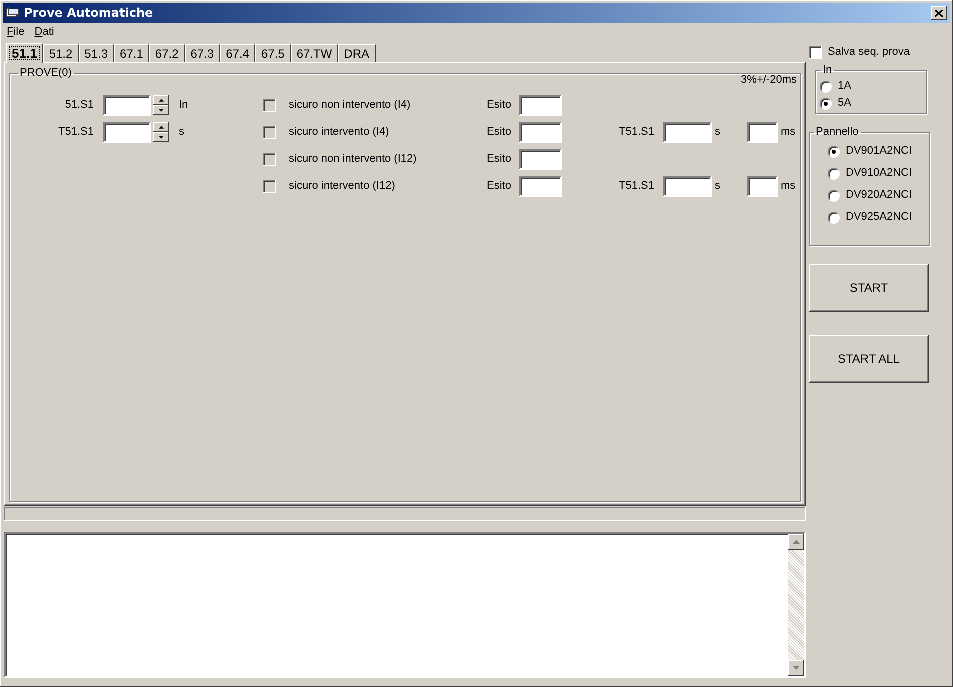 This screenshot has width=953, height=687. Describe the element at coordinates (96, 53) in the screenshot. I see `tab: 51.3` at that location.